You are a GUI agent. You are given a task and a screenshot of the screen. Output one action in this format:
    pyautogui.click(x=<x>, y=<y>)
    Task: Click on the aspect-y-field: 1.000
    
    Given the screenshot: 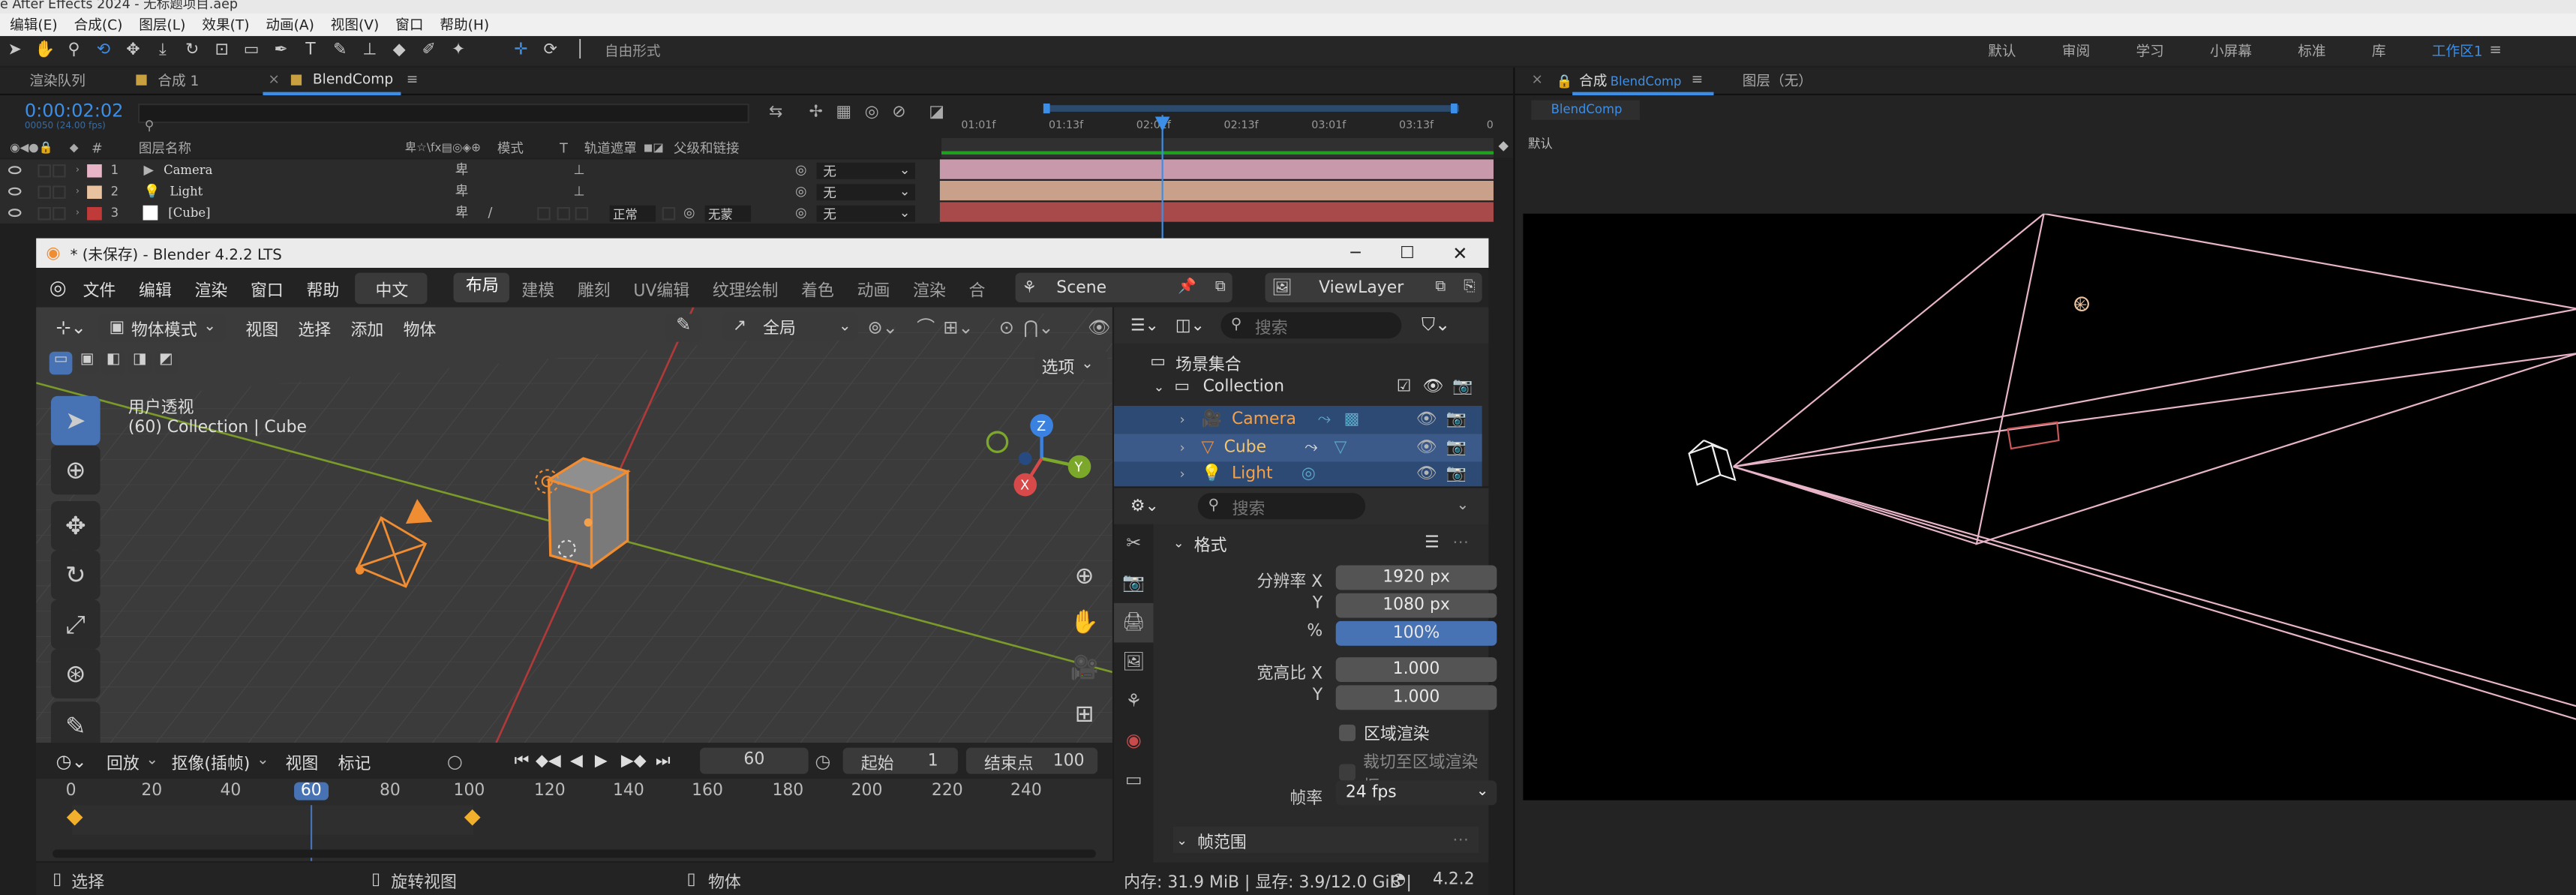 What is the action you would take?
    pyautogui.click(x=1416, y=697)
    